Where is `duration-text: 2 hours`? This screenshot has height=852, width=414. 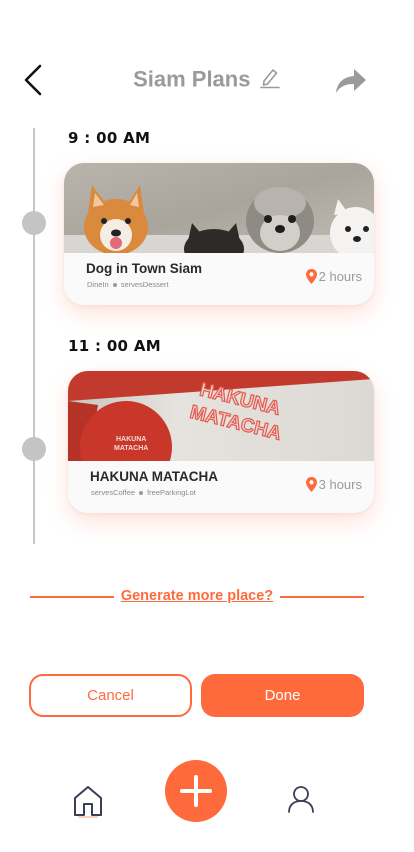
duration-text: 2 hours is located at coordinates (340, 276).